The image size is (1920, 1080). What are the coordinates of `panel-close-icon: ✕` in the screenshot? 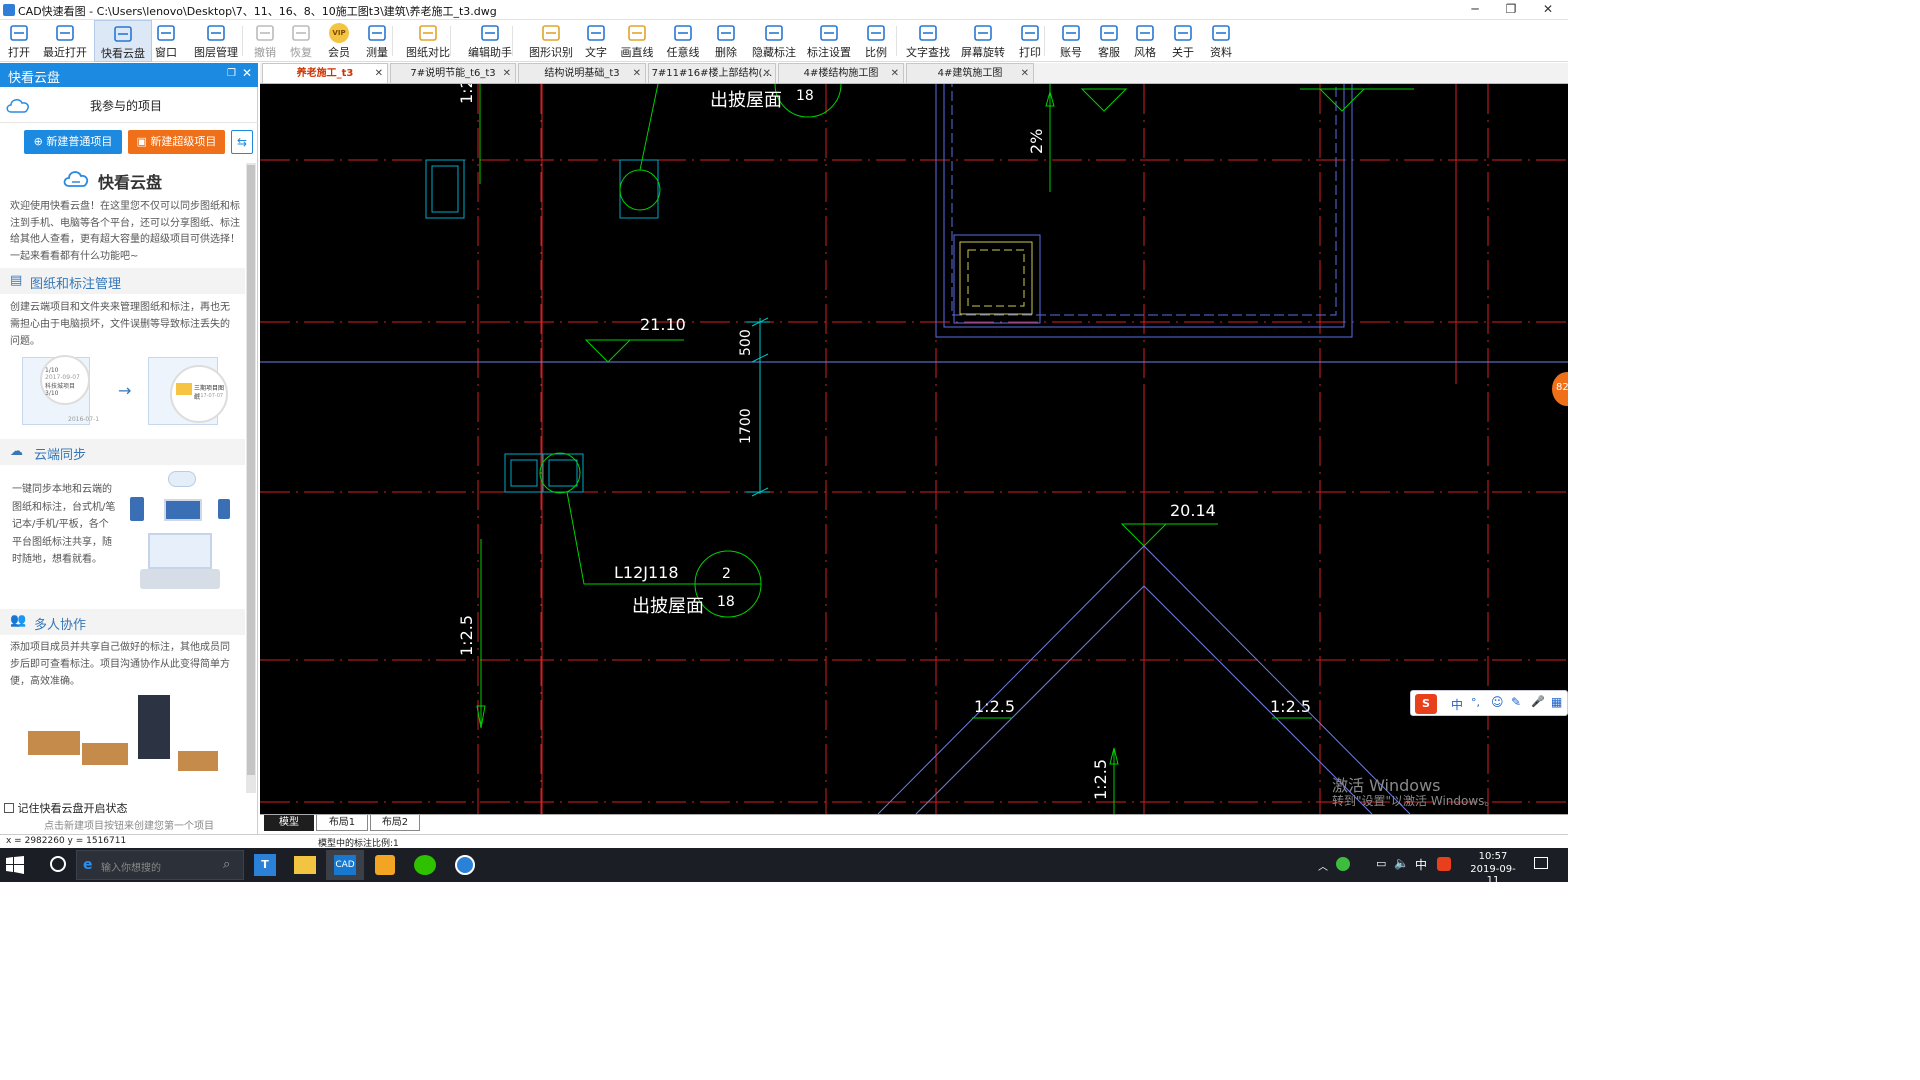 It's located at (247, 73).